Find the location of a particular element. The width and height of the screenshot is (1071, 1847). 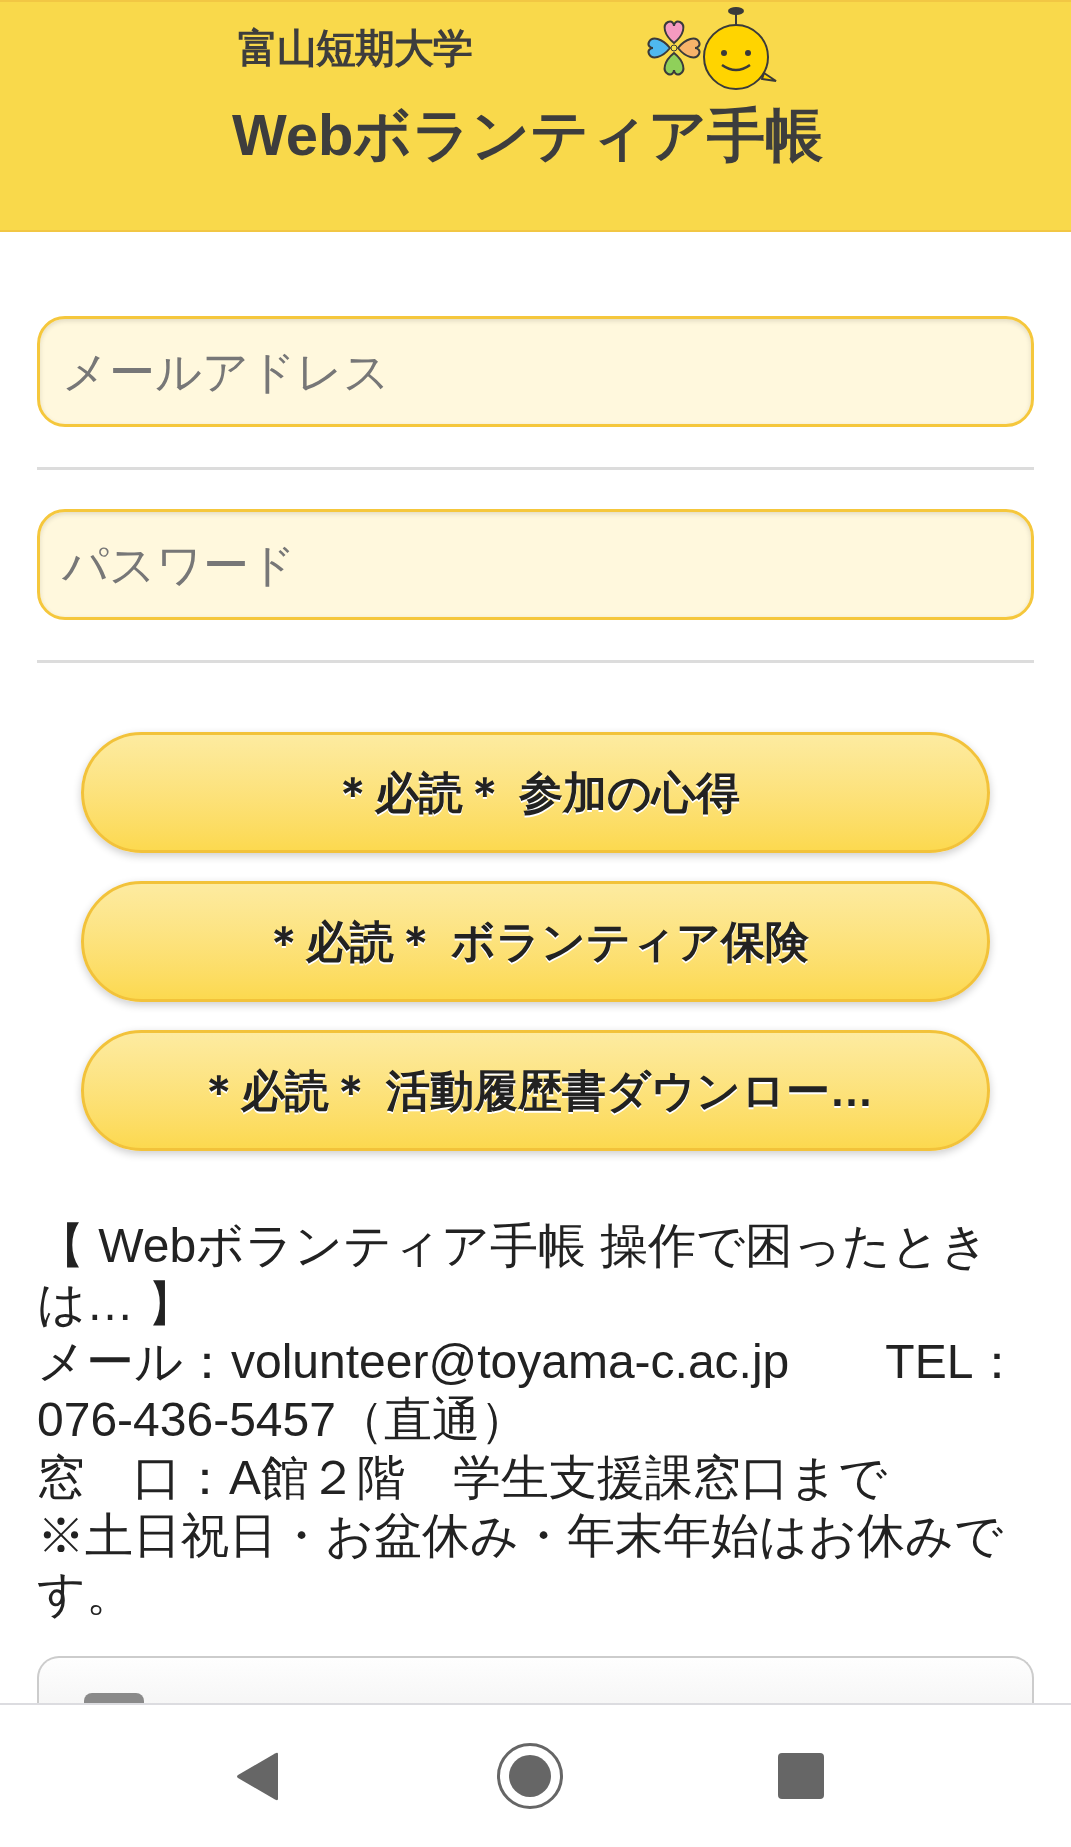

back-icon is located at coordinates (258, 1776).